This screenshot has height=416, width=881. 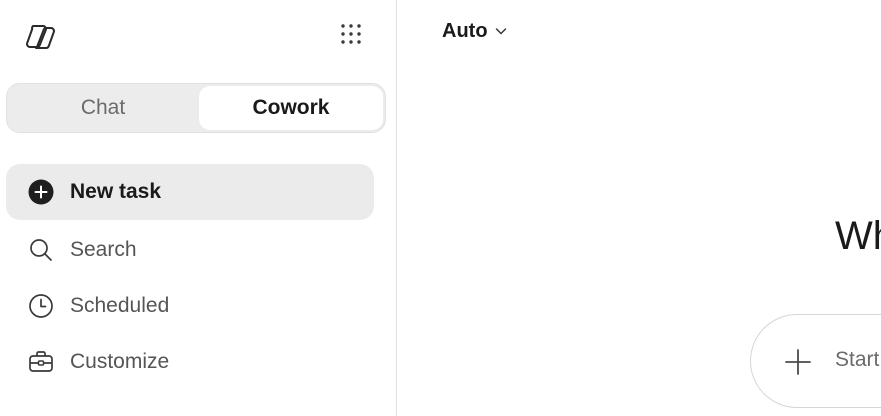 I want to click on plus-icon, so click(x=798, y=362).